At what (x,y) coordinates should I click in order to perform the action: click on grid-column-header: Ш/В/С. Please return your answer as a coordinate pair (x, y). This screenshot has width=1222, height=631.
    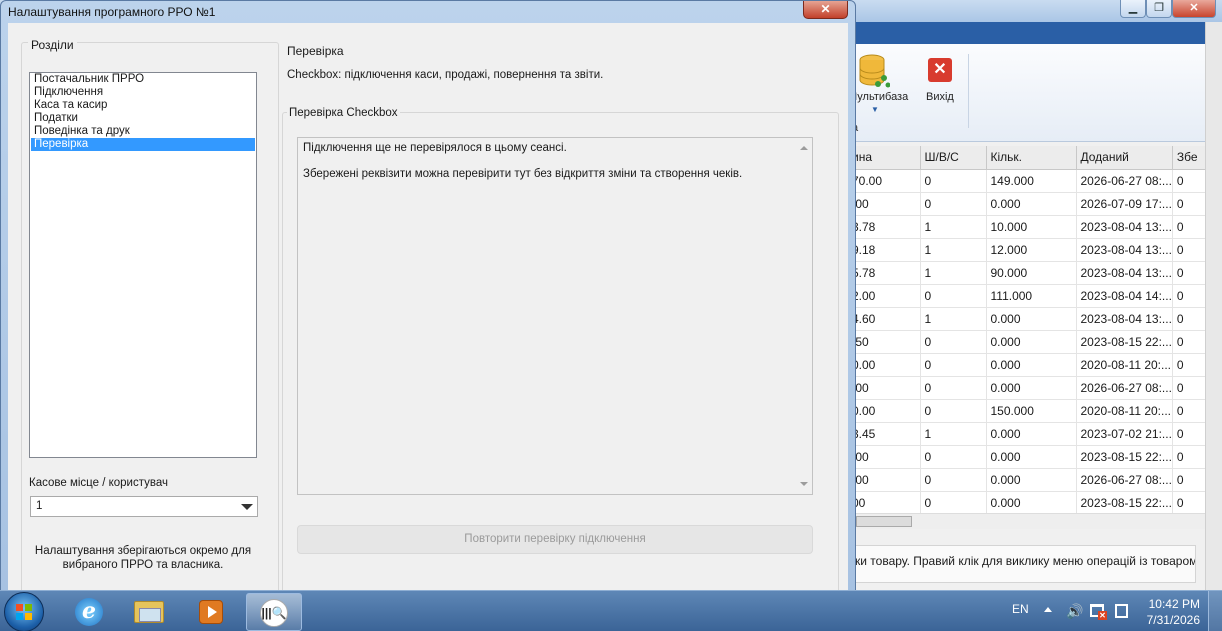
    Looking at the image, I should click on (953, 158).